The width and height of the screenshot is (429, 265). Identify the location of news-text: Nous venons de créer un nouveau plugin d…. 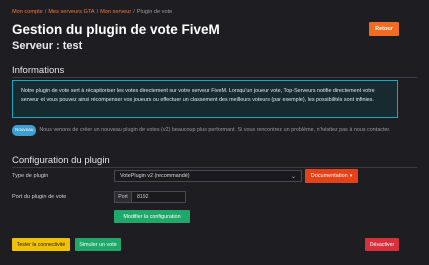
(215, 130).